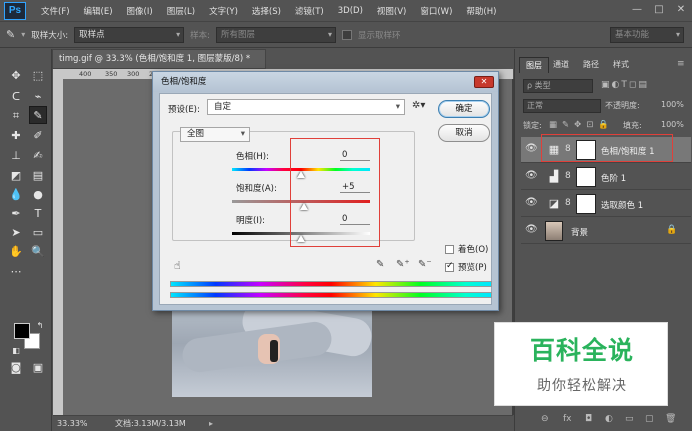 The height and width of the screenshot is (431, 692). What do you see at coordinates (418, 105) in the screenshot?
I see `preset-options-gear-icon: ✲▾` at bounding box center [418, 105].